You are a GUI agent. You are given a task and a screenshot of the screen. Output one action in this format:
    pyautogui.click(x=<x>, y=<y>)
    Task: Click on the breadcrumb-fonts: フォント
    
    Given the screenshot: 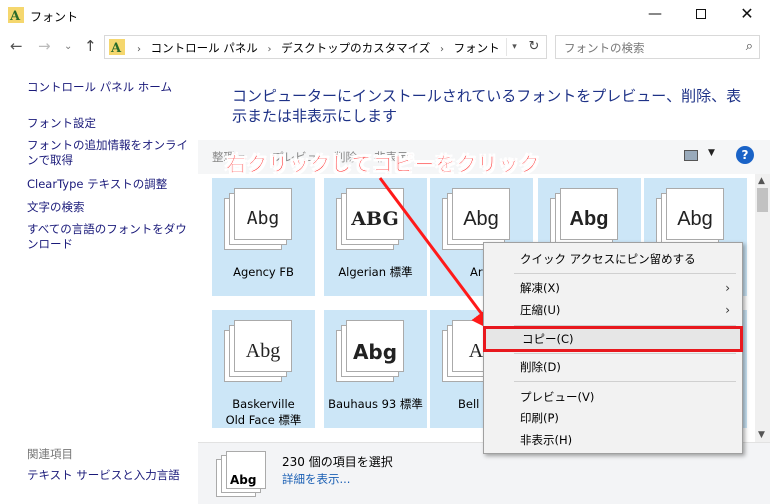 What is the action you would take?
    pyautogui.click(x=477, y=48)
    